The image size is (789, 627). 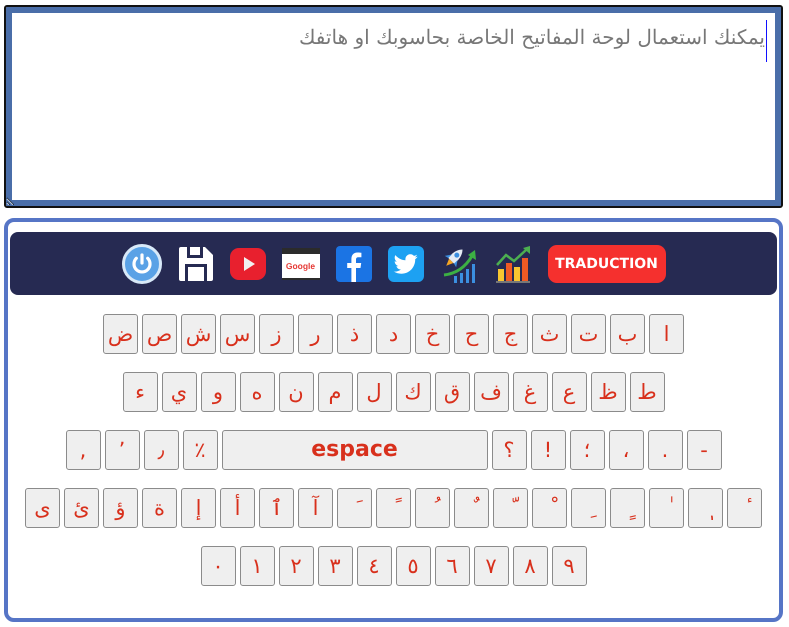 I want to click on keyboard-key: ،, so click(x=626, y=450).